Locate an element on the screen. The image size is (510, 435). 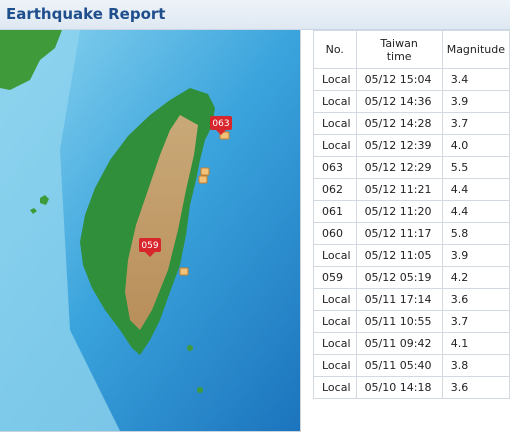
cell-time: 05/12 12:39 is located at coordinates (399, 145).